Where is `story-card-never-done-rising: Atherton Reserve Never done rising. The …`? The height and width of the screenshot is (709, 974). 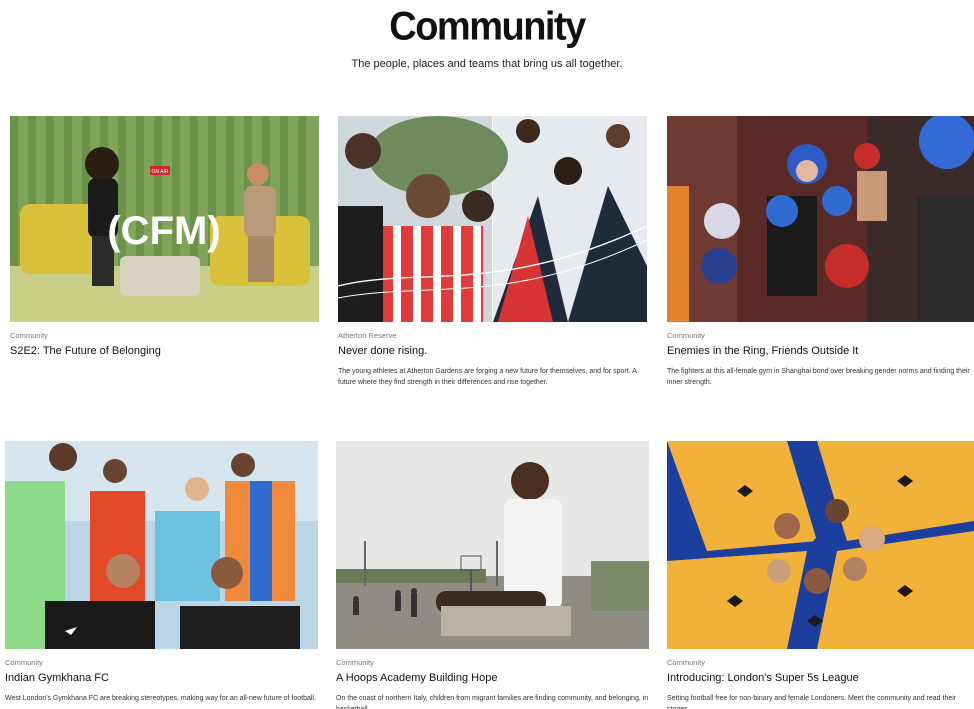
story-card-never-done-rising: Atherton Reserve Never done rising. The … is located at coordinates (492, 252).